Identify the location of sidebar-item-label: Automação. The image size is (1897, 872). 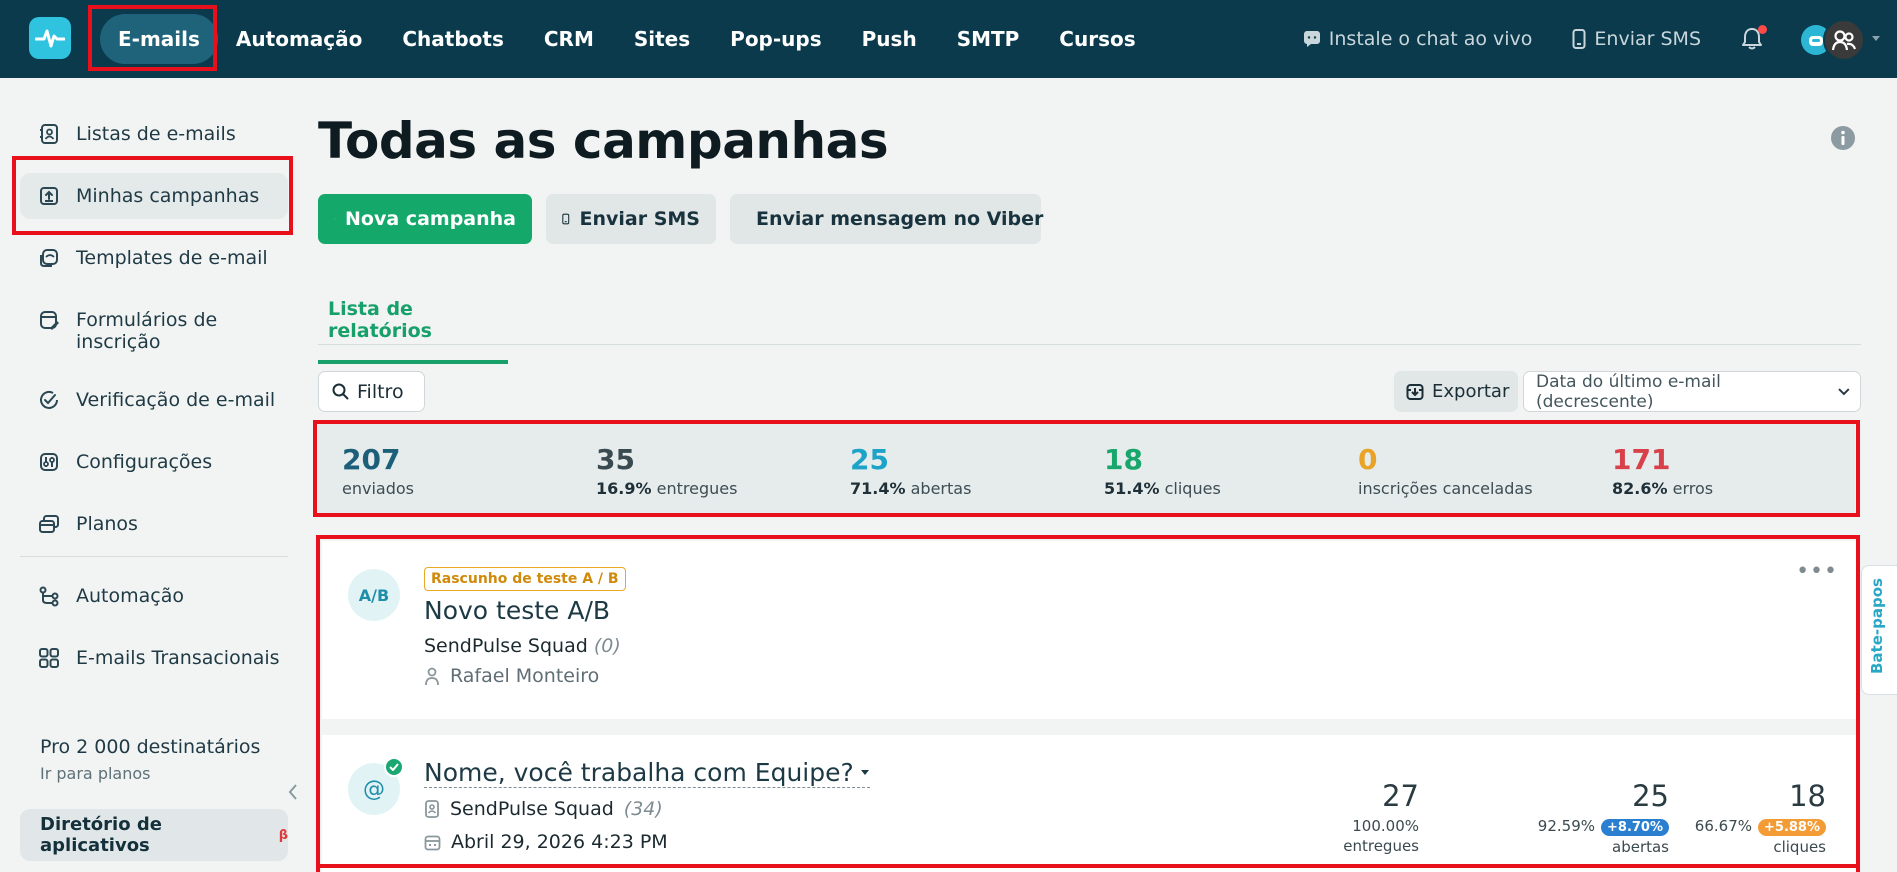
(130, 596).